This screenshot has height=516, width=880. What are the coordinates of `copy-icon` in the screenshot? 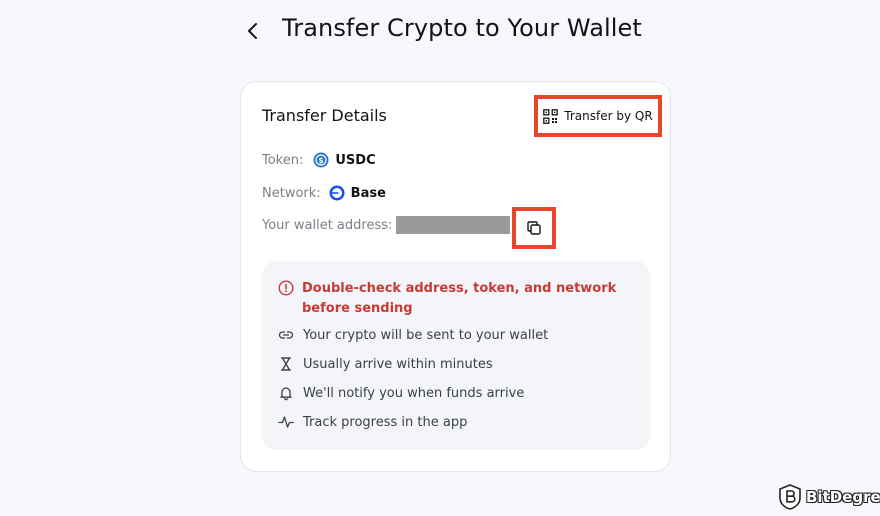 It's located at (534, 228).